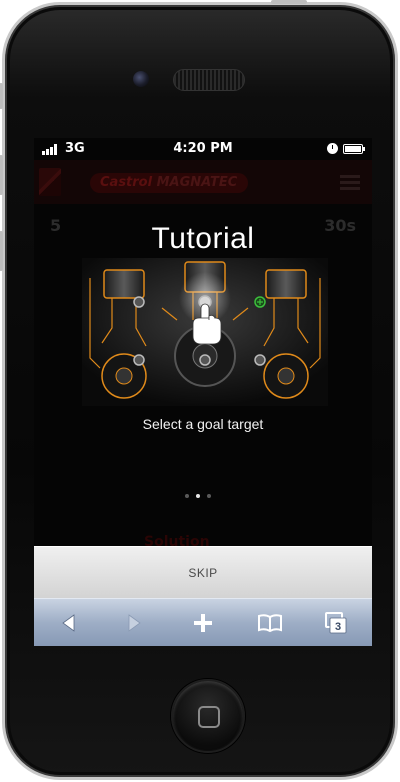 Image resolution: width=400 pixels, height=782 pixels. I want to click on tutorial-title: Tutorial, so click(203, 238).